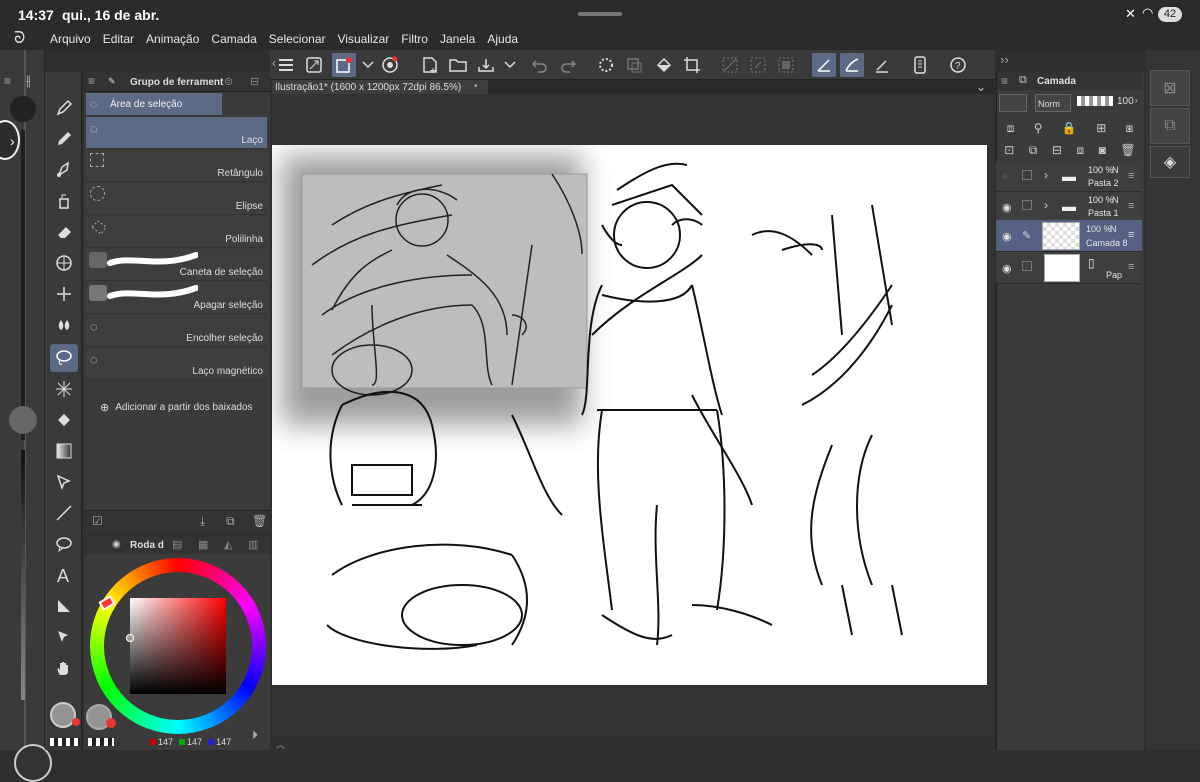 Image resolution: width=1200 pixels, height=782 pixels. I want to click on mask-icon: ⧆, so click(1130, 128).